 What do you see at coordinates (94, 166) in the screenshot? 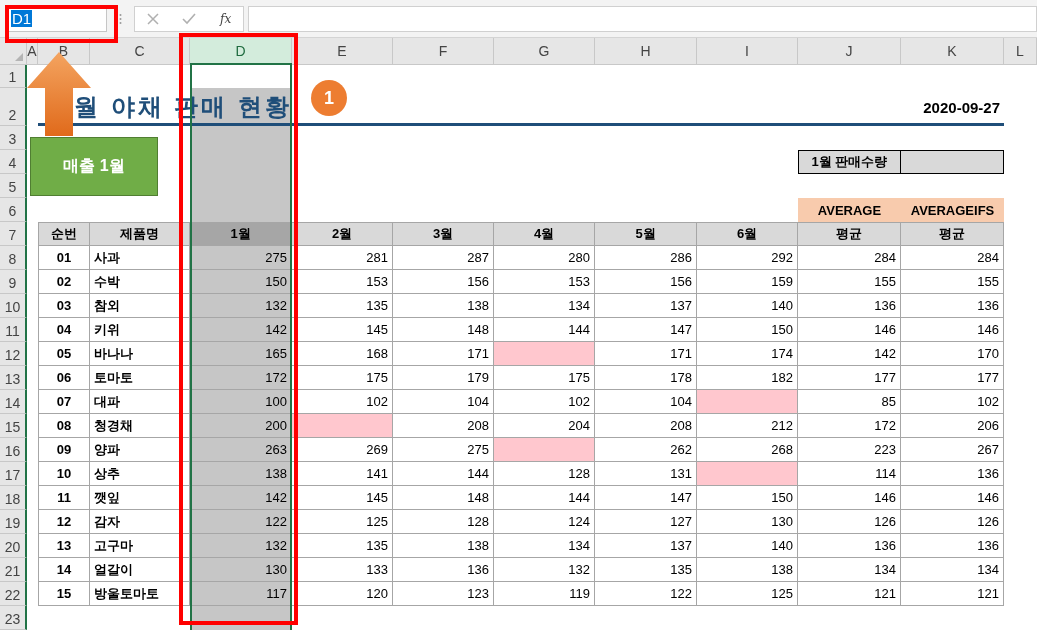
I see `callout: 매출 1월` at bounding box center [94, 166].